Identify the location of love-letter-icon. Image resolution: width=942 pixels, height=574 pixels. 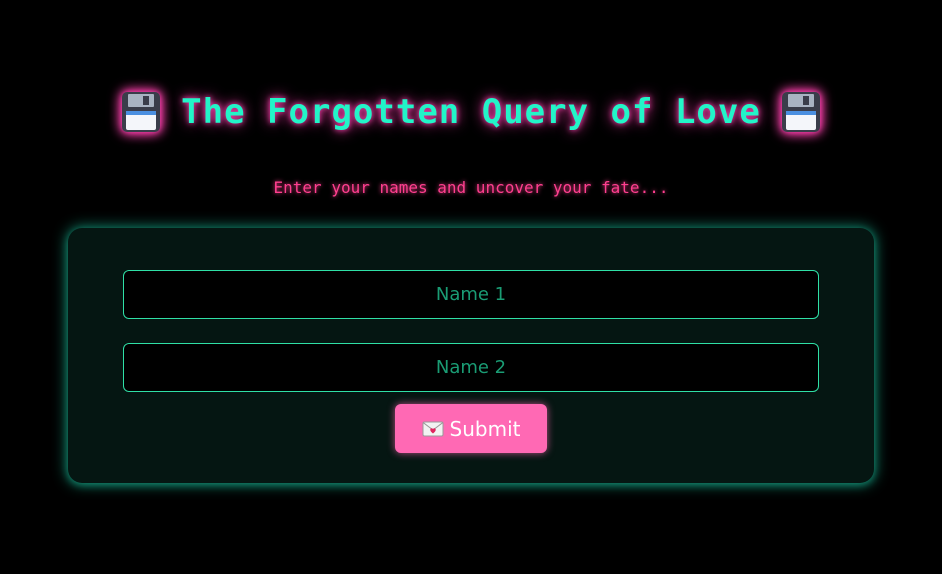
(433, 428).